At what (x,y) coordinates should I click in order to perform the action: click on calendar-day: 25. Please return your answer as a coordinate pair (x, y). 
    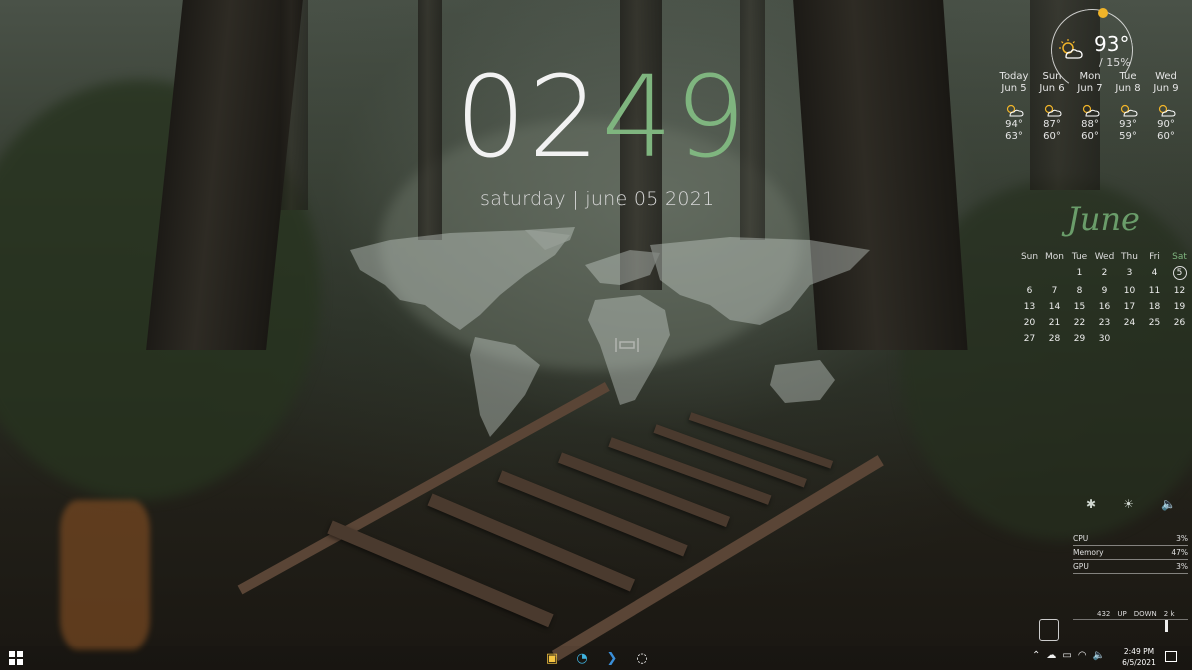
    Looking at the image, I should click on (1154, 323).